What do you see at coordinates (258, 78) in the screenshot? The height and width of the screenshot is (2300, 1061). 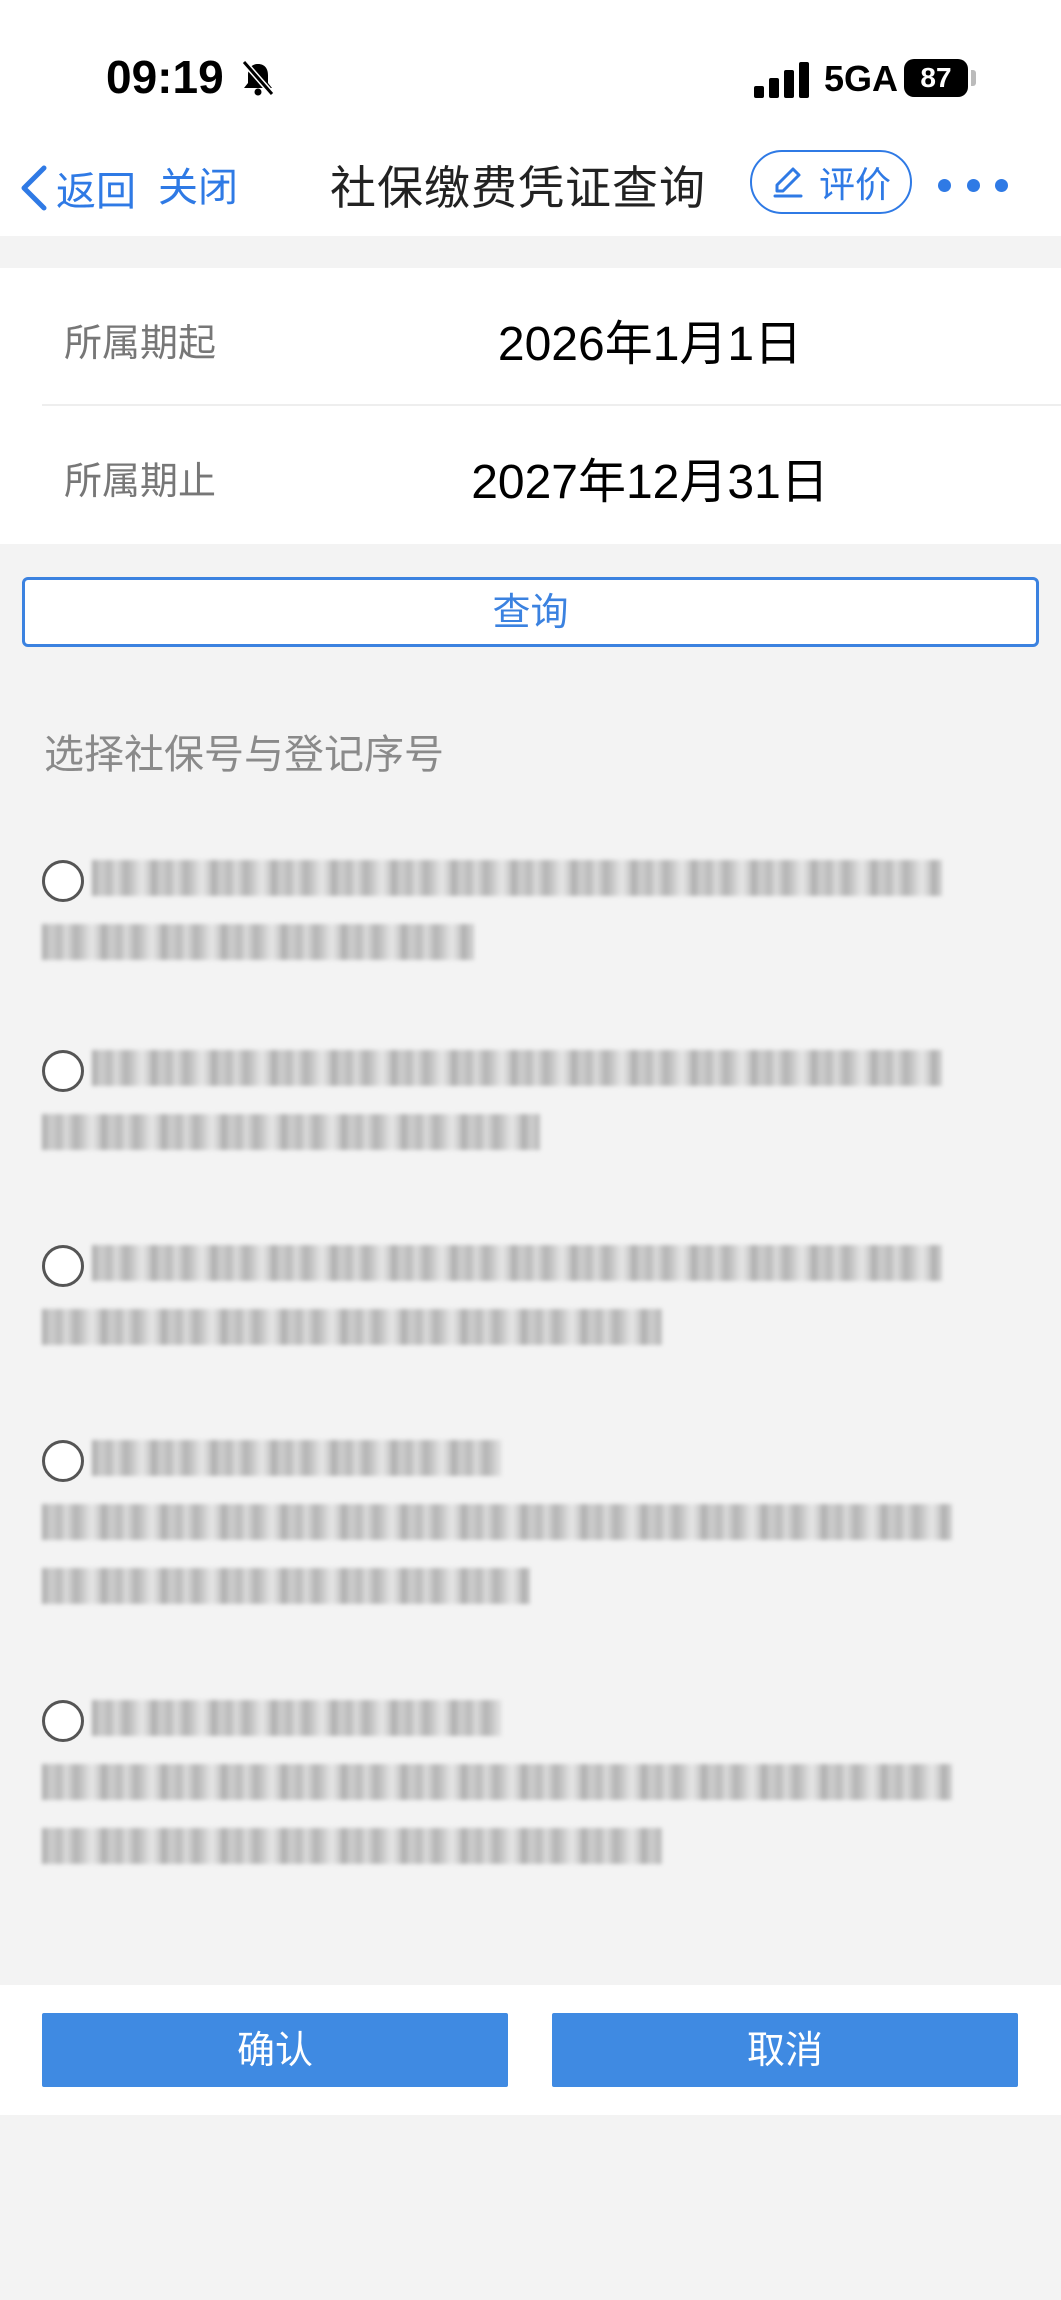 I see `bell-muted-icon` at bounding box center [258, 78].